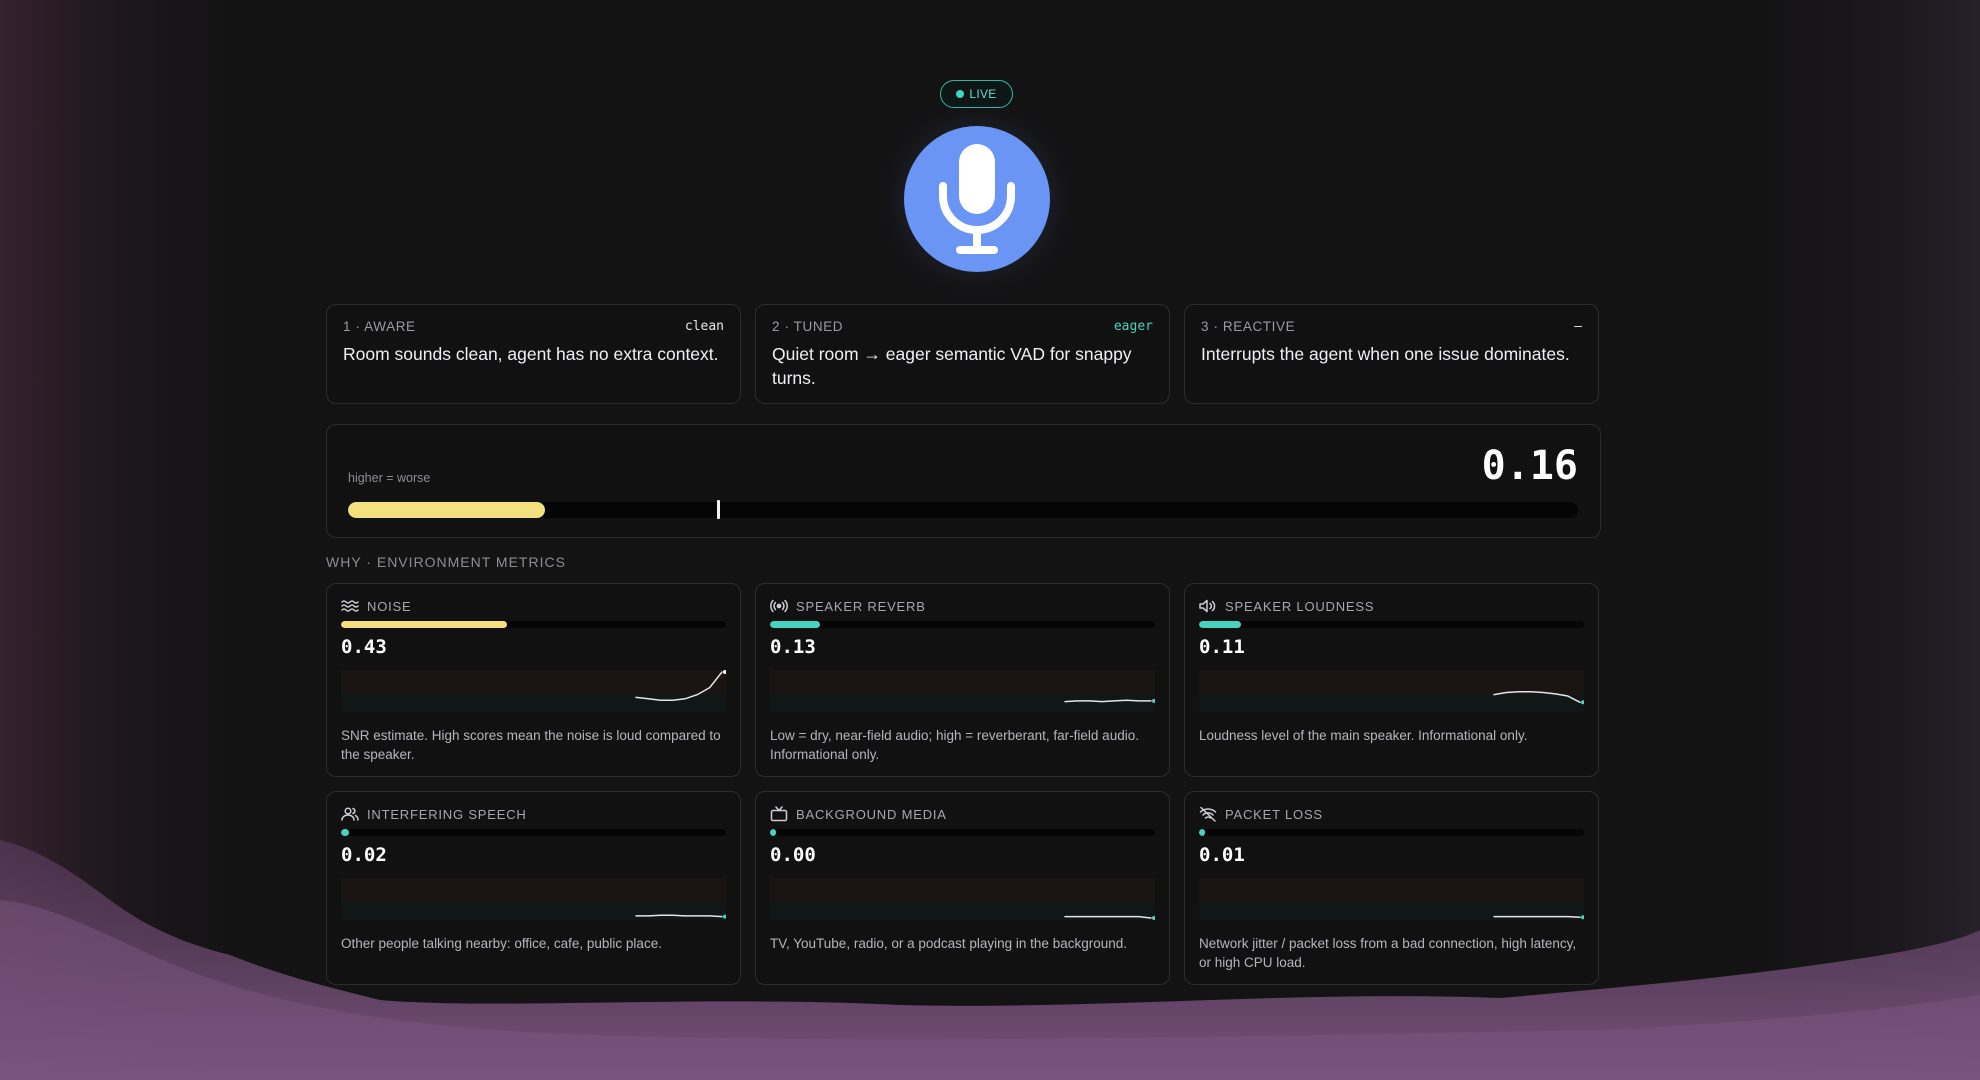  I want to click on metric-value: 0.13, so click(793, 647).